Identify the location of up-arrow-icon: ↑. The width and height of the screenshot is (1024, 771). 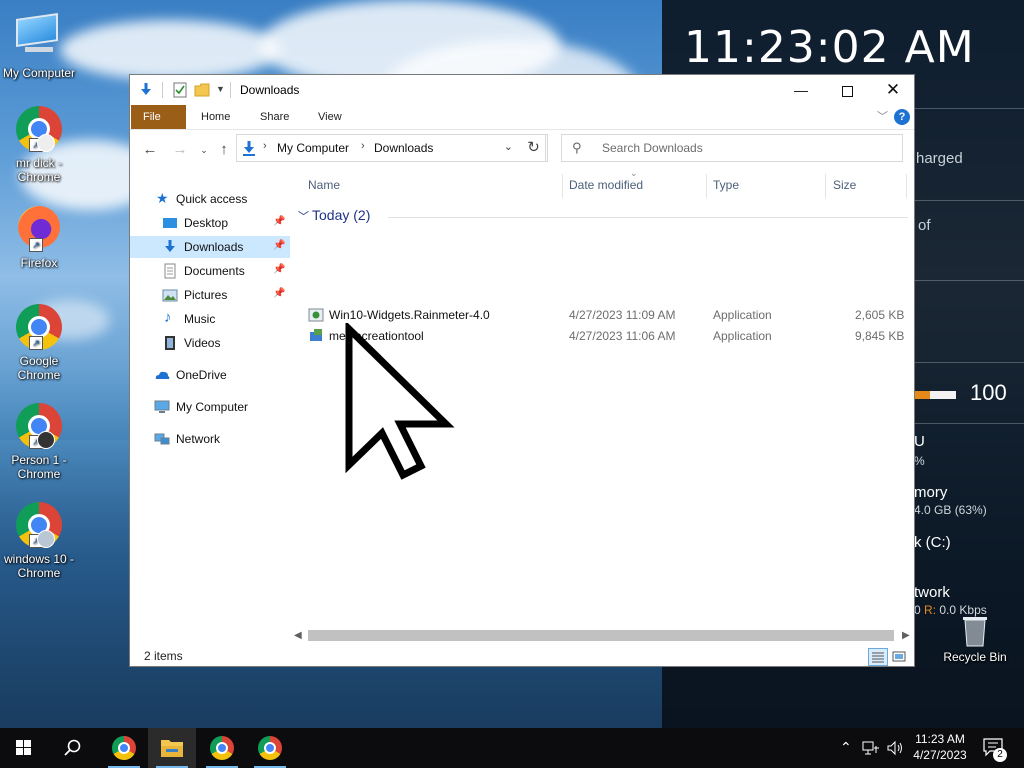
(224, 149).